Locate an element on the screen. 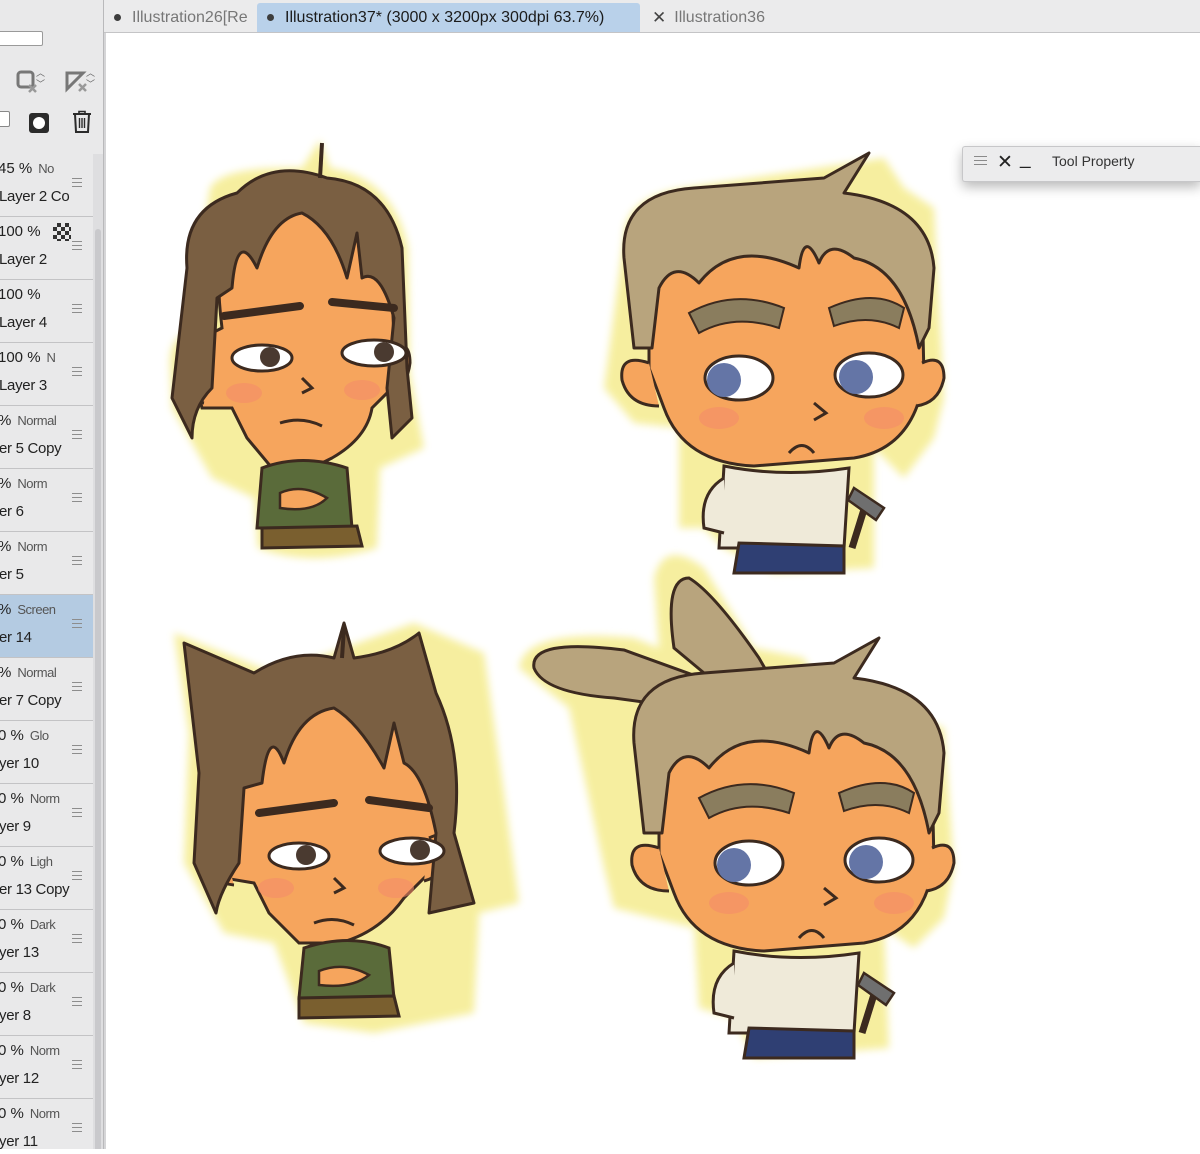 The height and width of the screenshot is (1154, 1200). sticker-light-hair-top is located at coordinates (775, 363).